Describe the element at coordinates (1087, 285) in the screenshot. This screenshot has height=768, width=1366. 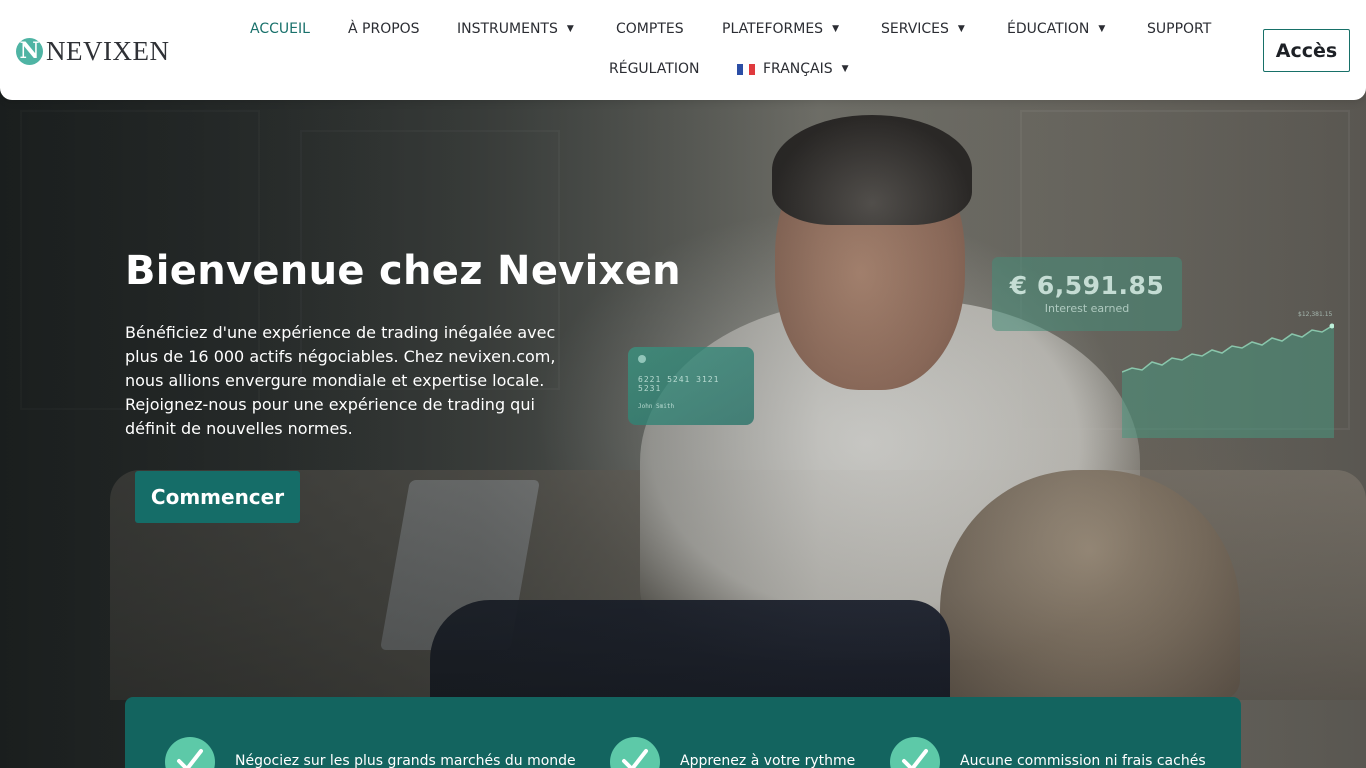
I see `interest-amount: € 6,591.85` at that location.